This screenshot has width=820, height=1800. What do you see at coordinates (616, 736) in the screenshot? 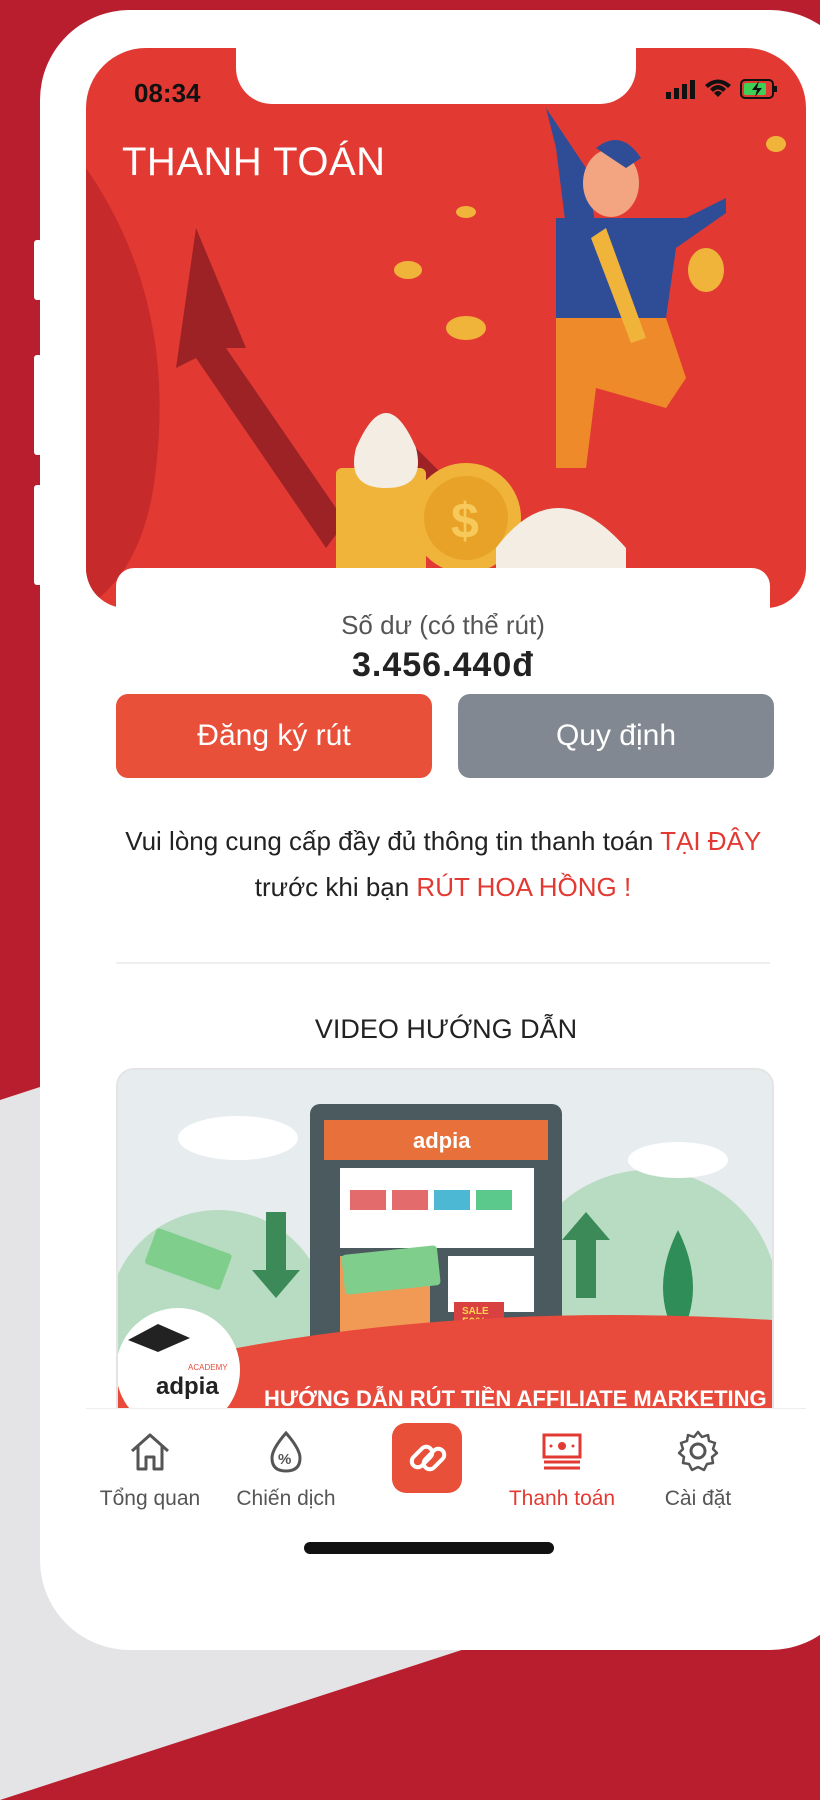
I see `rules-button: Quy định` at bounding box center [616, 736].